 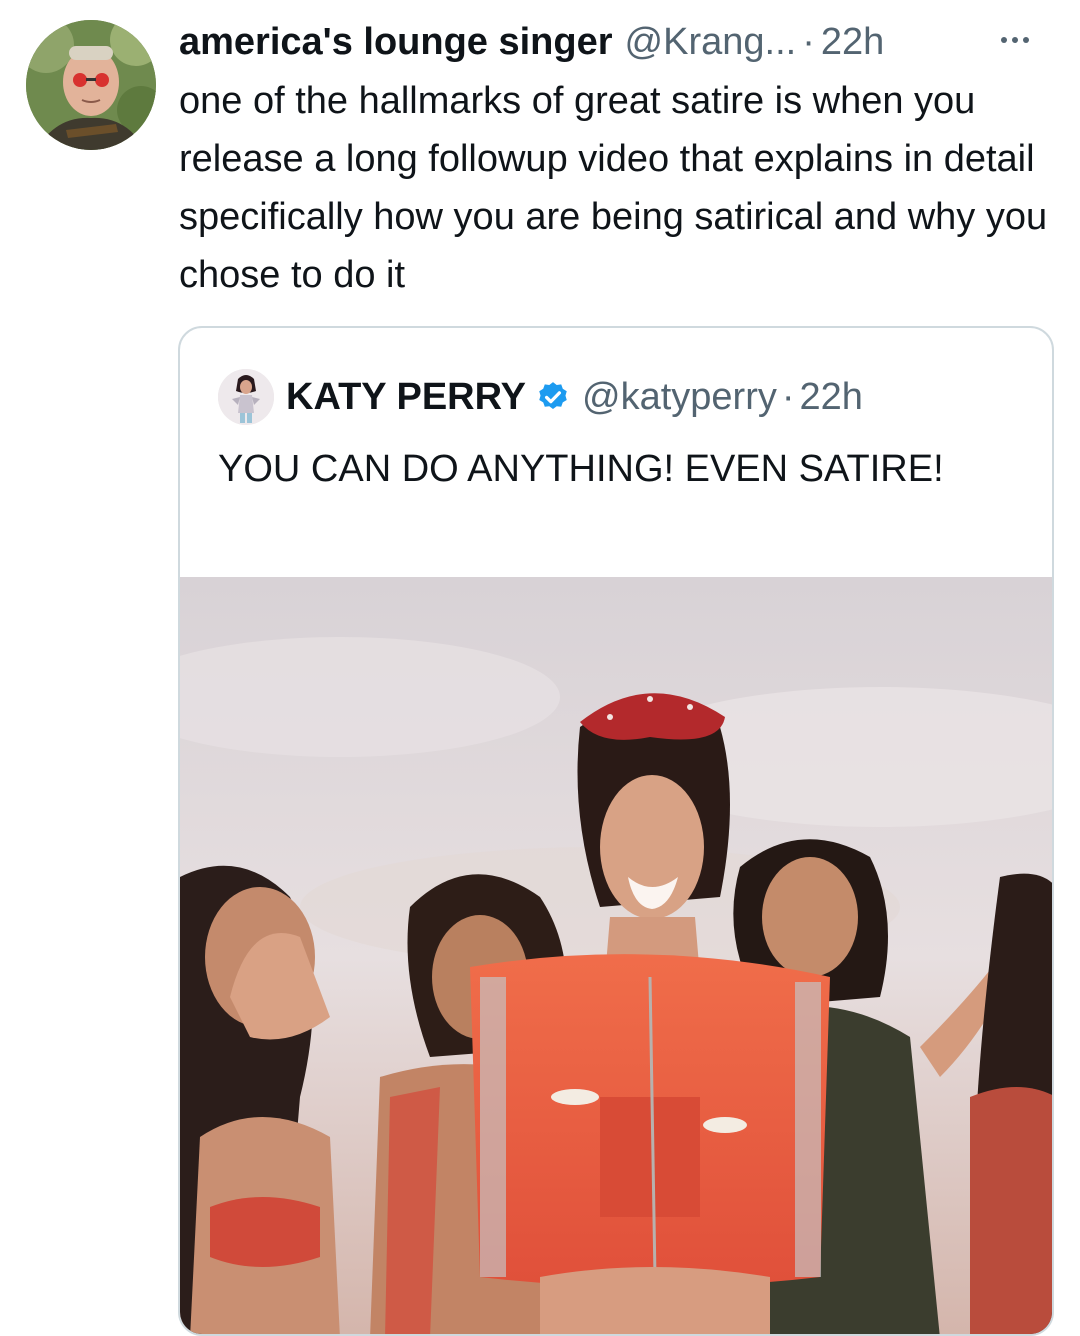 I want to click on more-options-icon, so click(x=1015, y=40).